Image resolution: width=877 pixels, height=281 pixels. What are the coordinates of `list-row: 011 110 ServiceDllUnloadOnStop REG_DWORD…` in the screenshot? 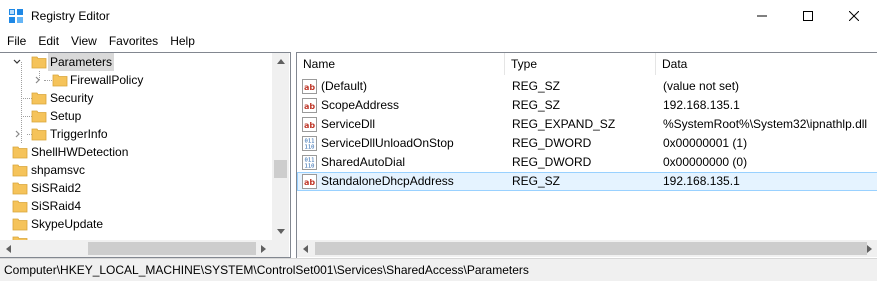 It's located at (587, 143).